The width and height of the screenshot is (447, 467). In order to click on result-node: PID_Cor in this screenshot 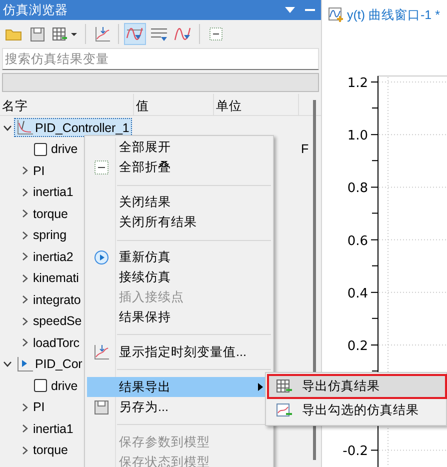, I will do `click(50, 364)`.